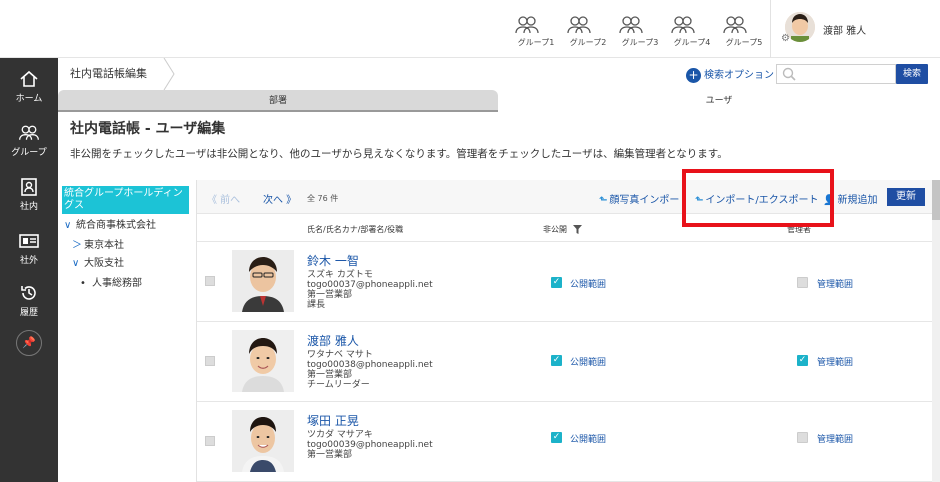 This screenshot has height=482, width=940. Describe the element at coordinates (125, 200) in the screenshot. I see `tree-item-selected: 統合グループホールディングス` at that location.